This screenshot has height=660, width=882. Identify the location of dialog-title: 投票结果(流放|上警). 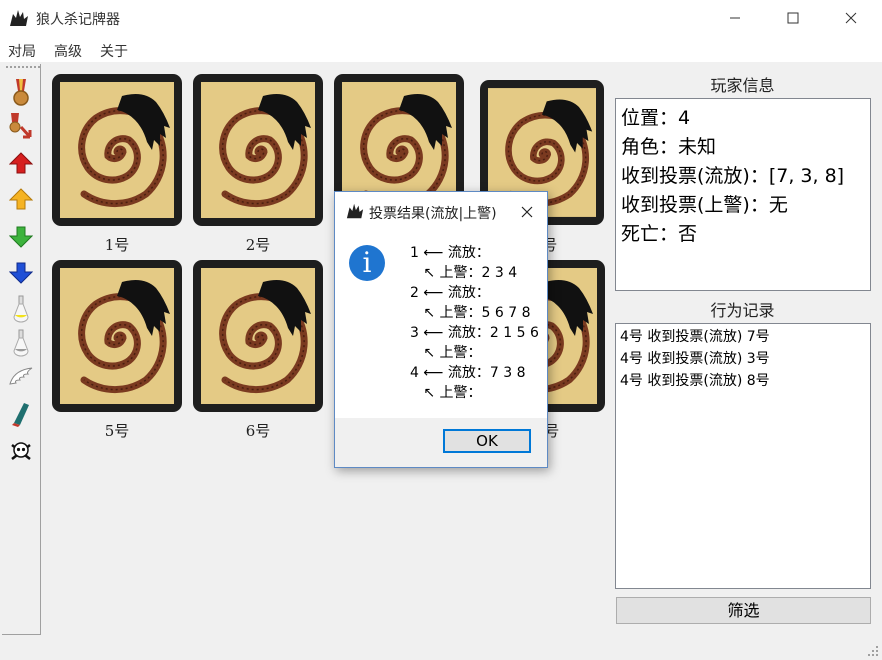
(433, 214).